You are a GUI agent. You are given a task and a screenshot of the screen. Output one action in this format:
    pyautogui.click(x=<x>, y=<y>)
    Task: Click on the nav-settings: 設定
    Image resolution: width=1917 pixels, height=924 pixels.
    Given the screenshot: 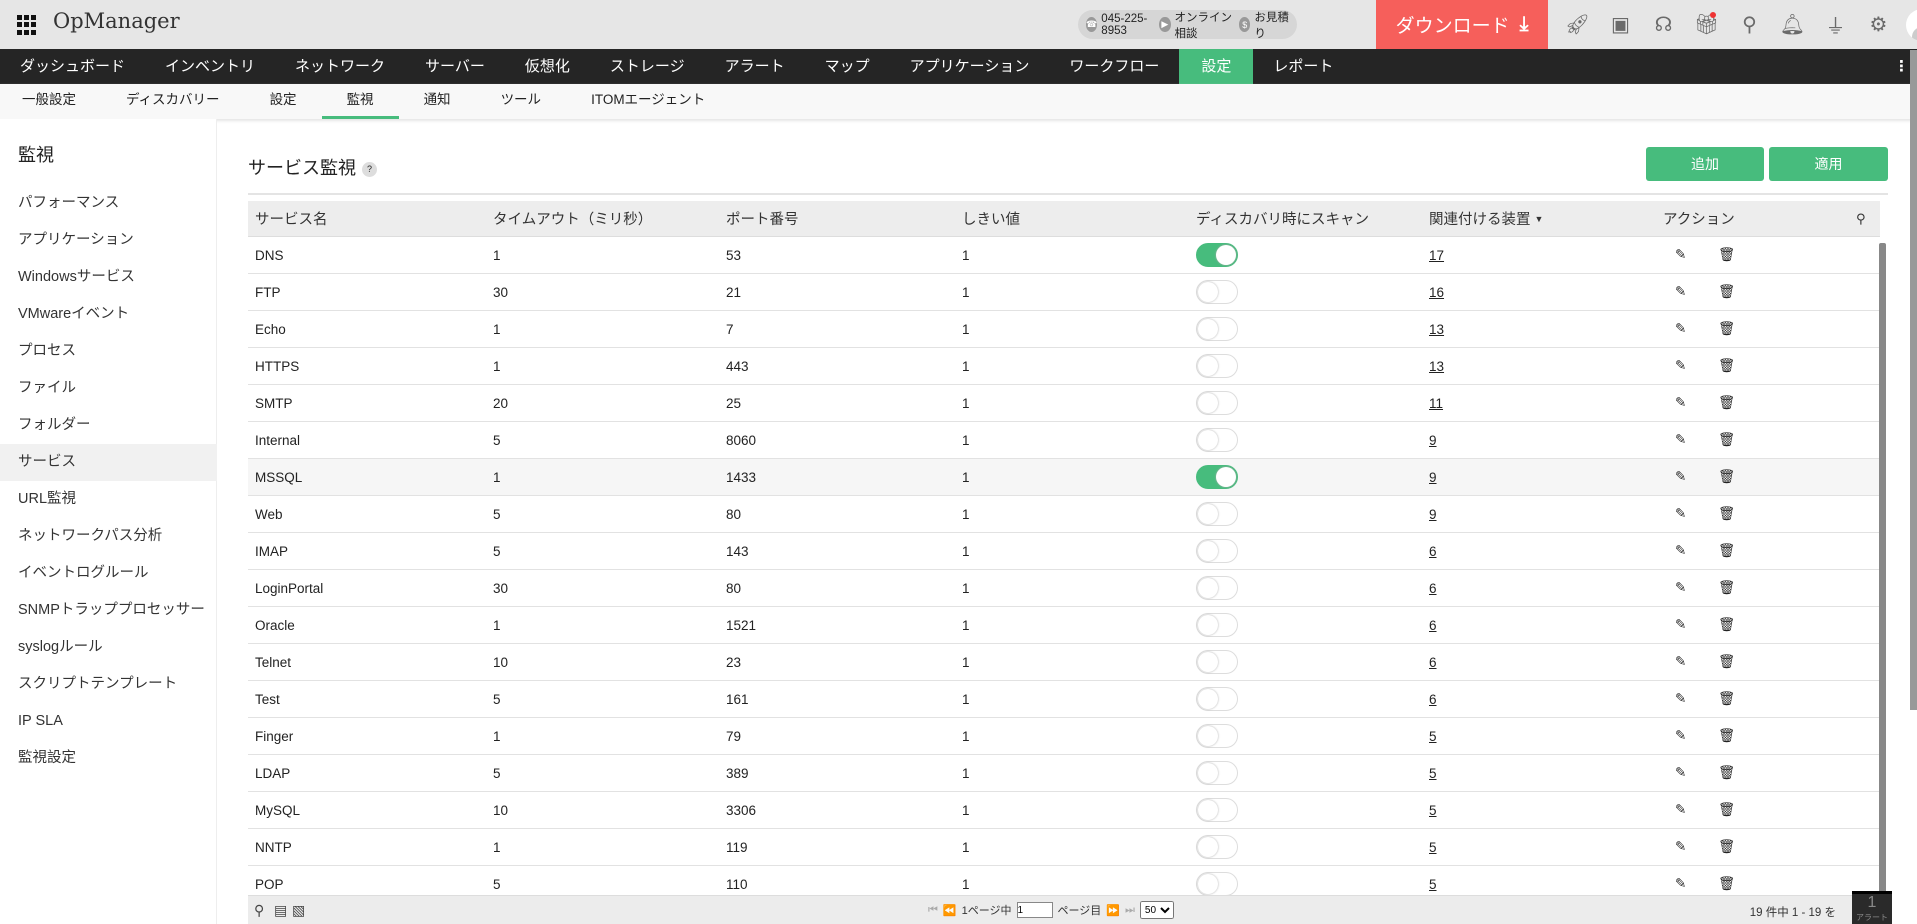 What is the action you would take?
    pyautogui.click(x=1216, y=66)
    